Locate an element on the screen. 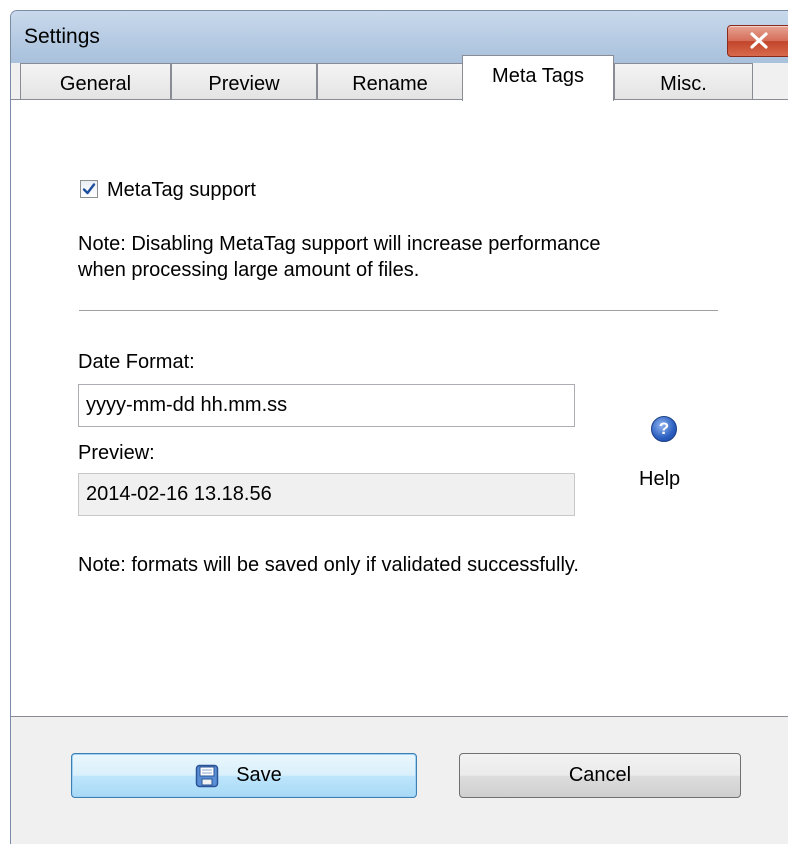  cancel-button-label: Cancel is located at coordinates (600, 775).